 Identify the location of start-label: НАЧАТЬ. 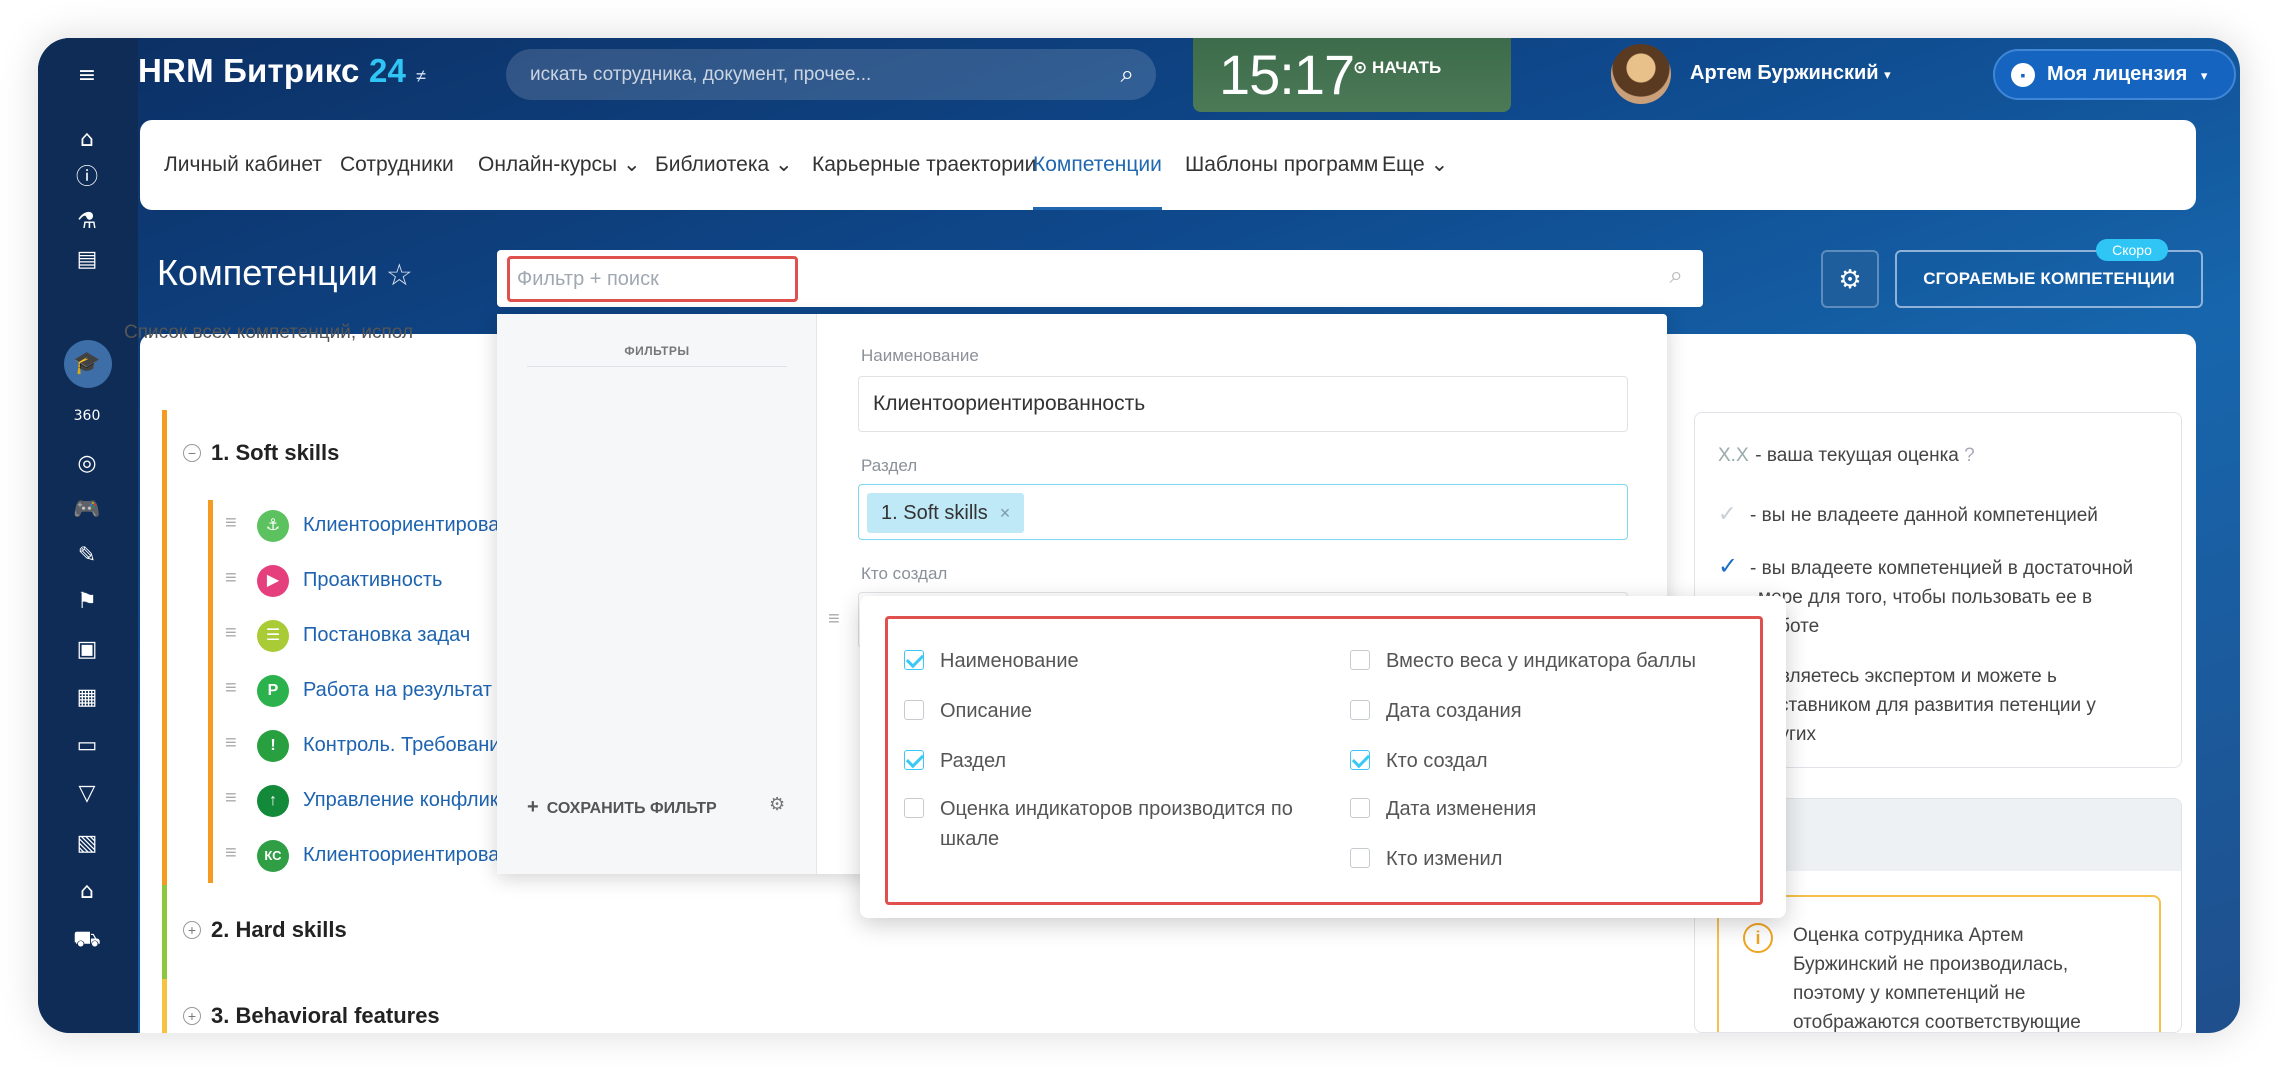
(1406, 67).